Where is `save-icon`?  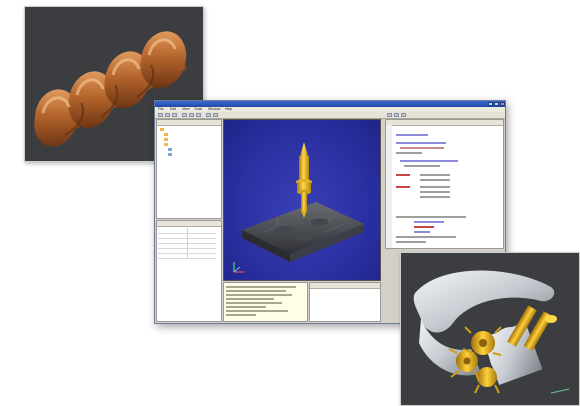 save-icon is located at coordinates (174, 115).